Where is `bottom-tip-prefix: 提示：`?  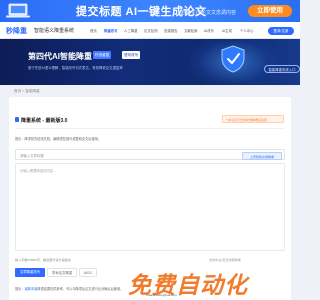 bottom-tip-prefix: 提示： is located at coordinates (20, 289).